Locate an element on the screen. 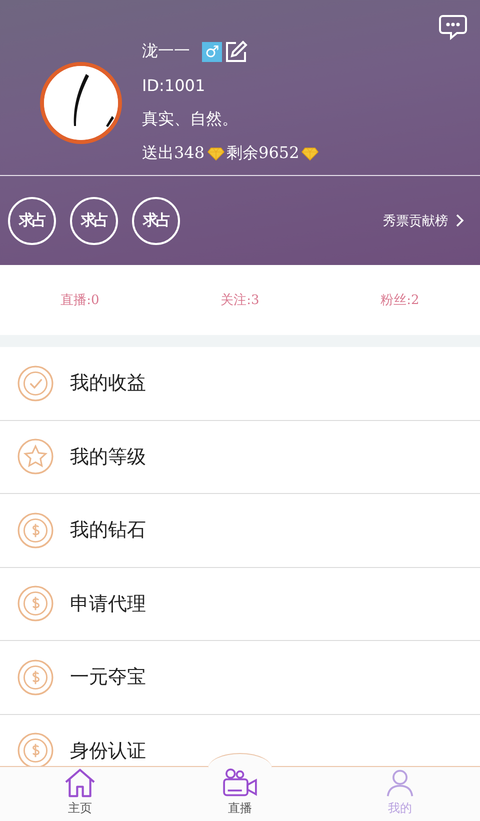 This screenshot has height=821, width=480. menu-item: 我的钻石 is located at coordinates (240, 531).